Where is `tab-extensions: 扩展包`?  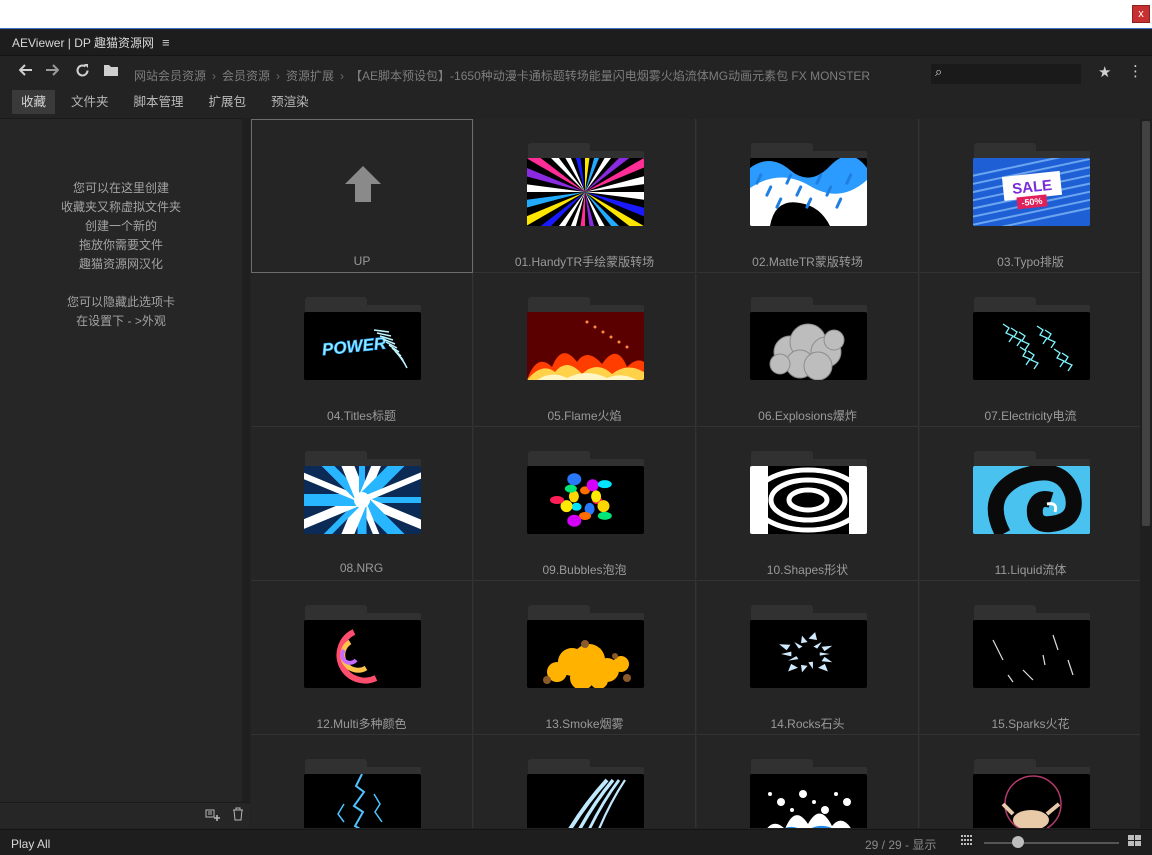 tab-extensions: 扩展包 is located at coordinates (228, 102).